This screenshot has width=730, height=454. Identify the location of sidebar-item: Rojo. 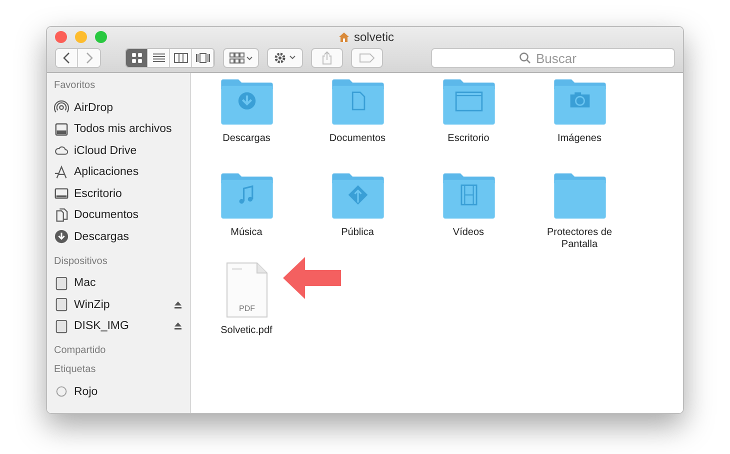
(128, 392).